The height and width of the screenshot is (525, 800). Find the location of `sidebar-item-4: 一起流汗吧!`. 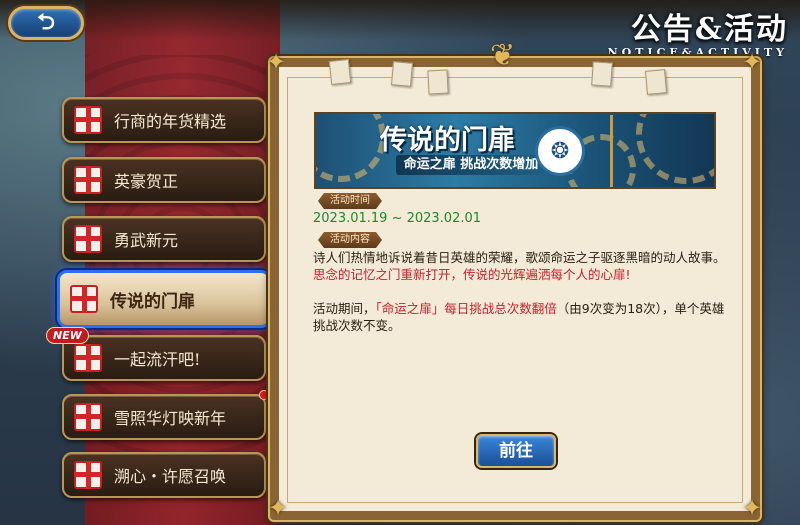

sidebar-item-4: 一起流汗吧! is located at coordinates (164, 358).